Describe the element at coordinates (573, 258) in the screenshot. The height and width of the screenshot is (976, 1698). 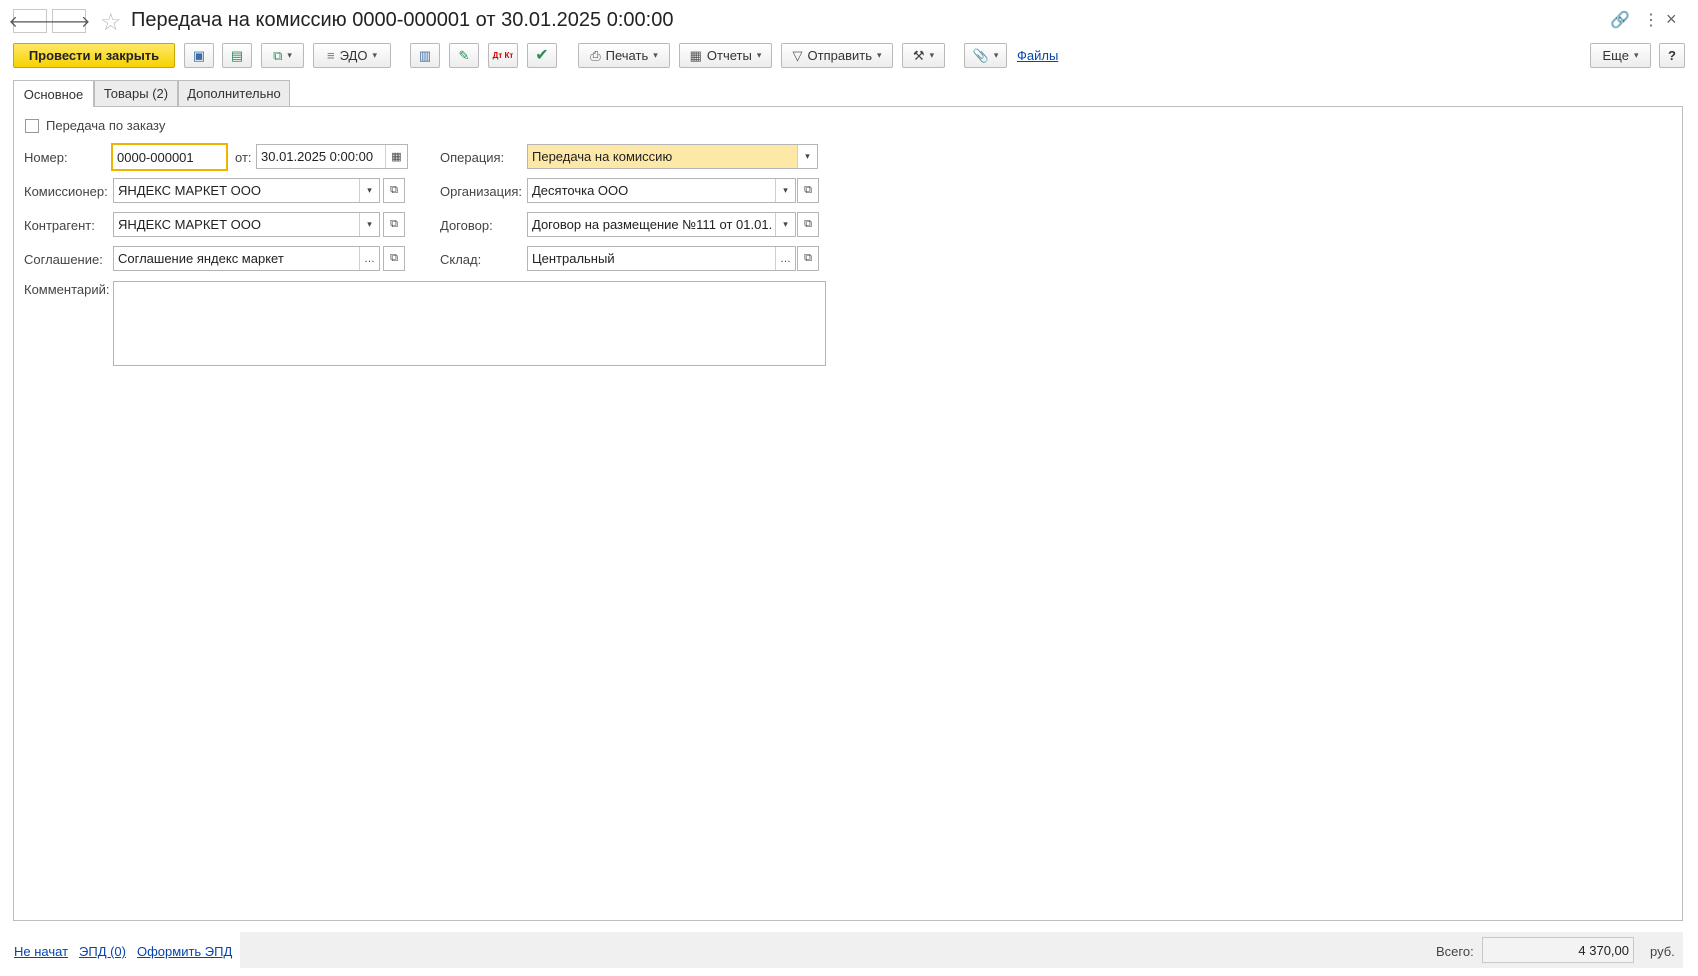
I see `warehouse-value: Центральный` at that location.